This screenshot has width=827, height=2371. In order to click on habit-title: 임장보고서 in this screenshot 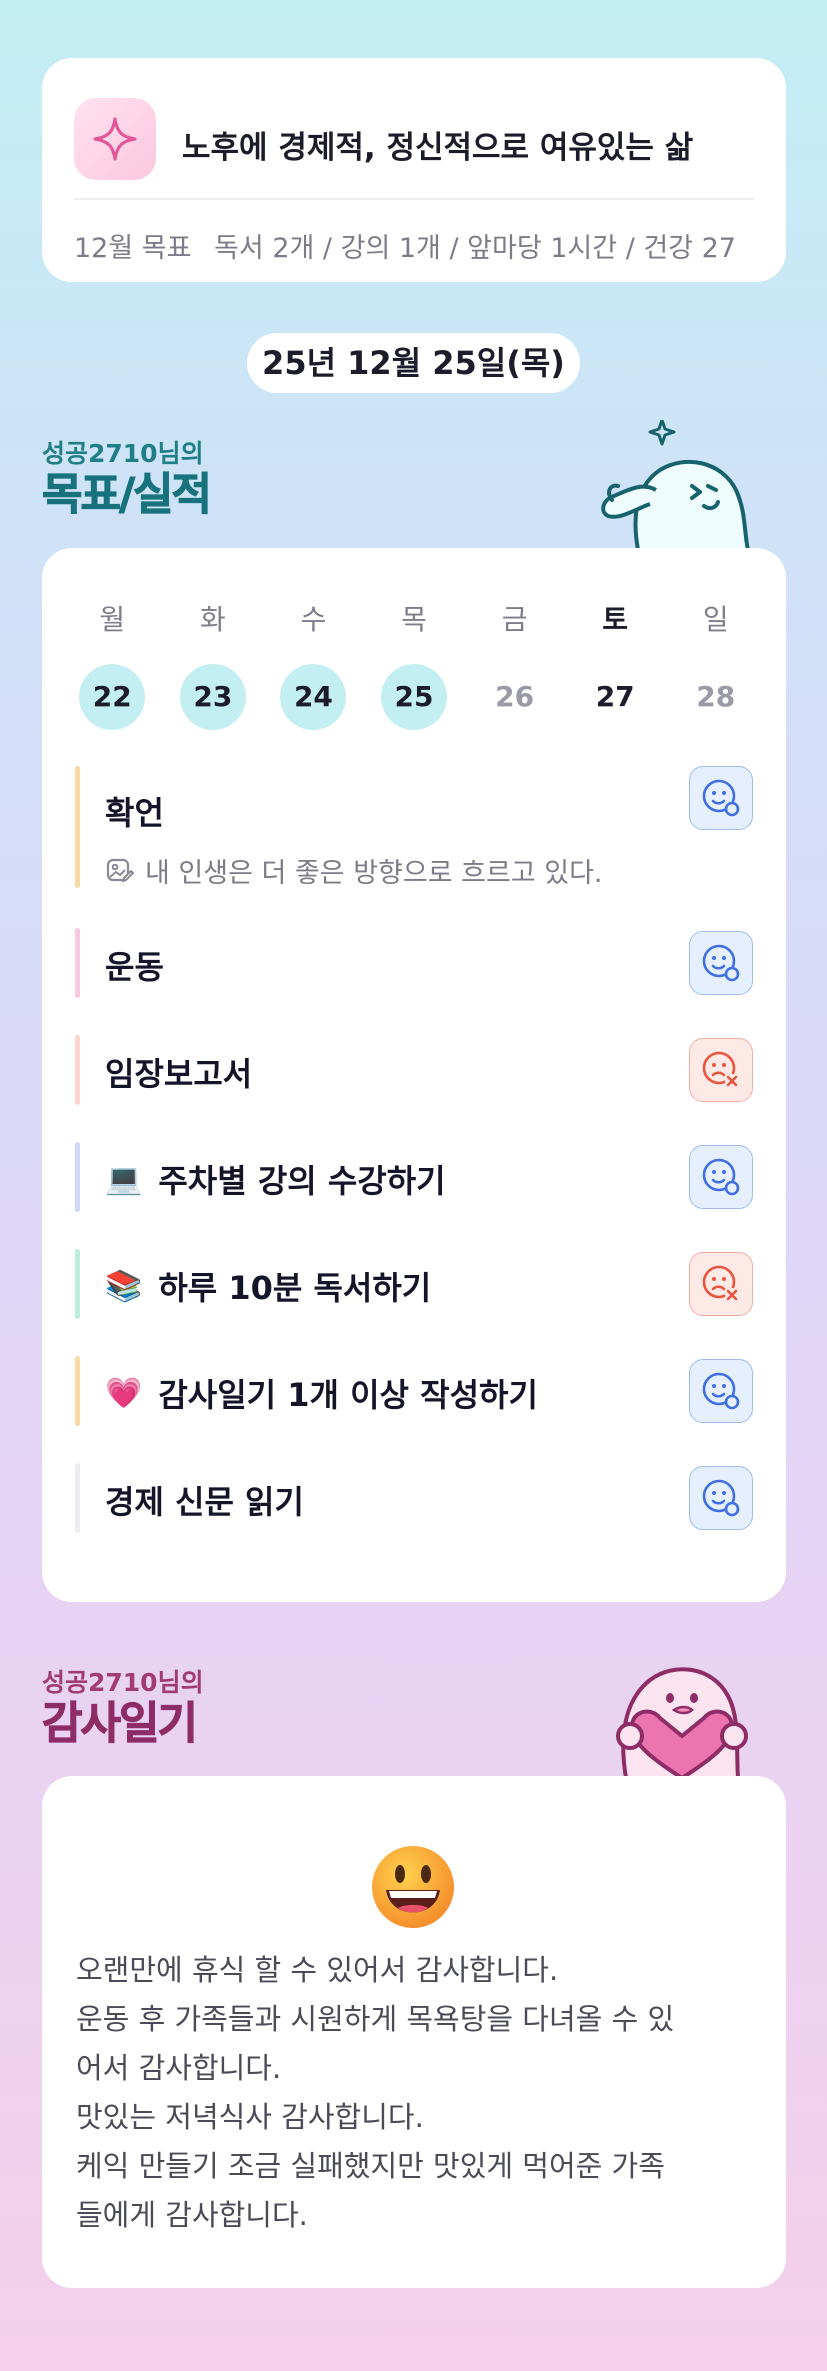, I will do `click(179, 1074)`.